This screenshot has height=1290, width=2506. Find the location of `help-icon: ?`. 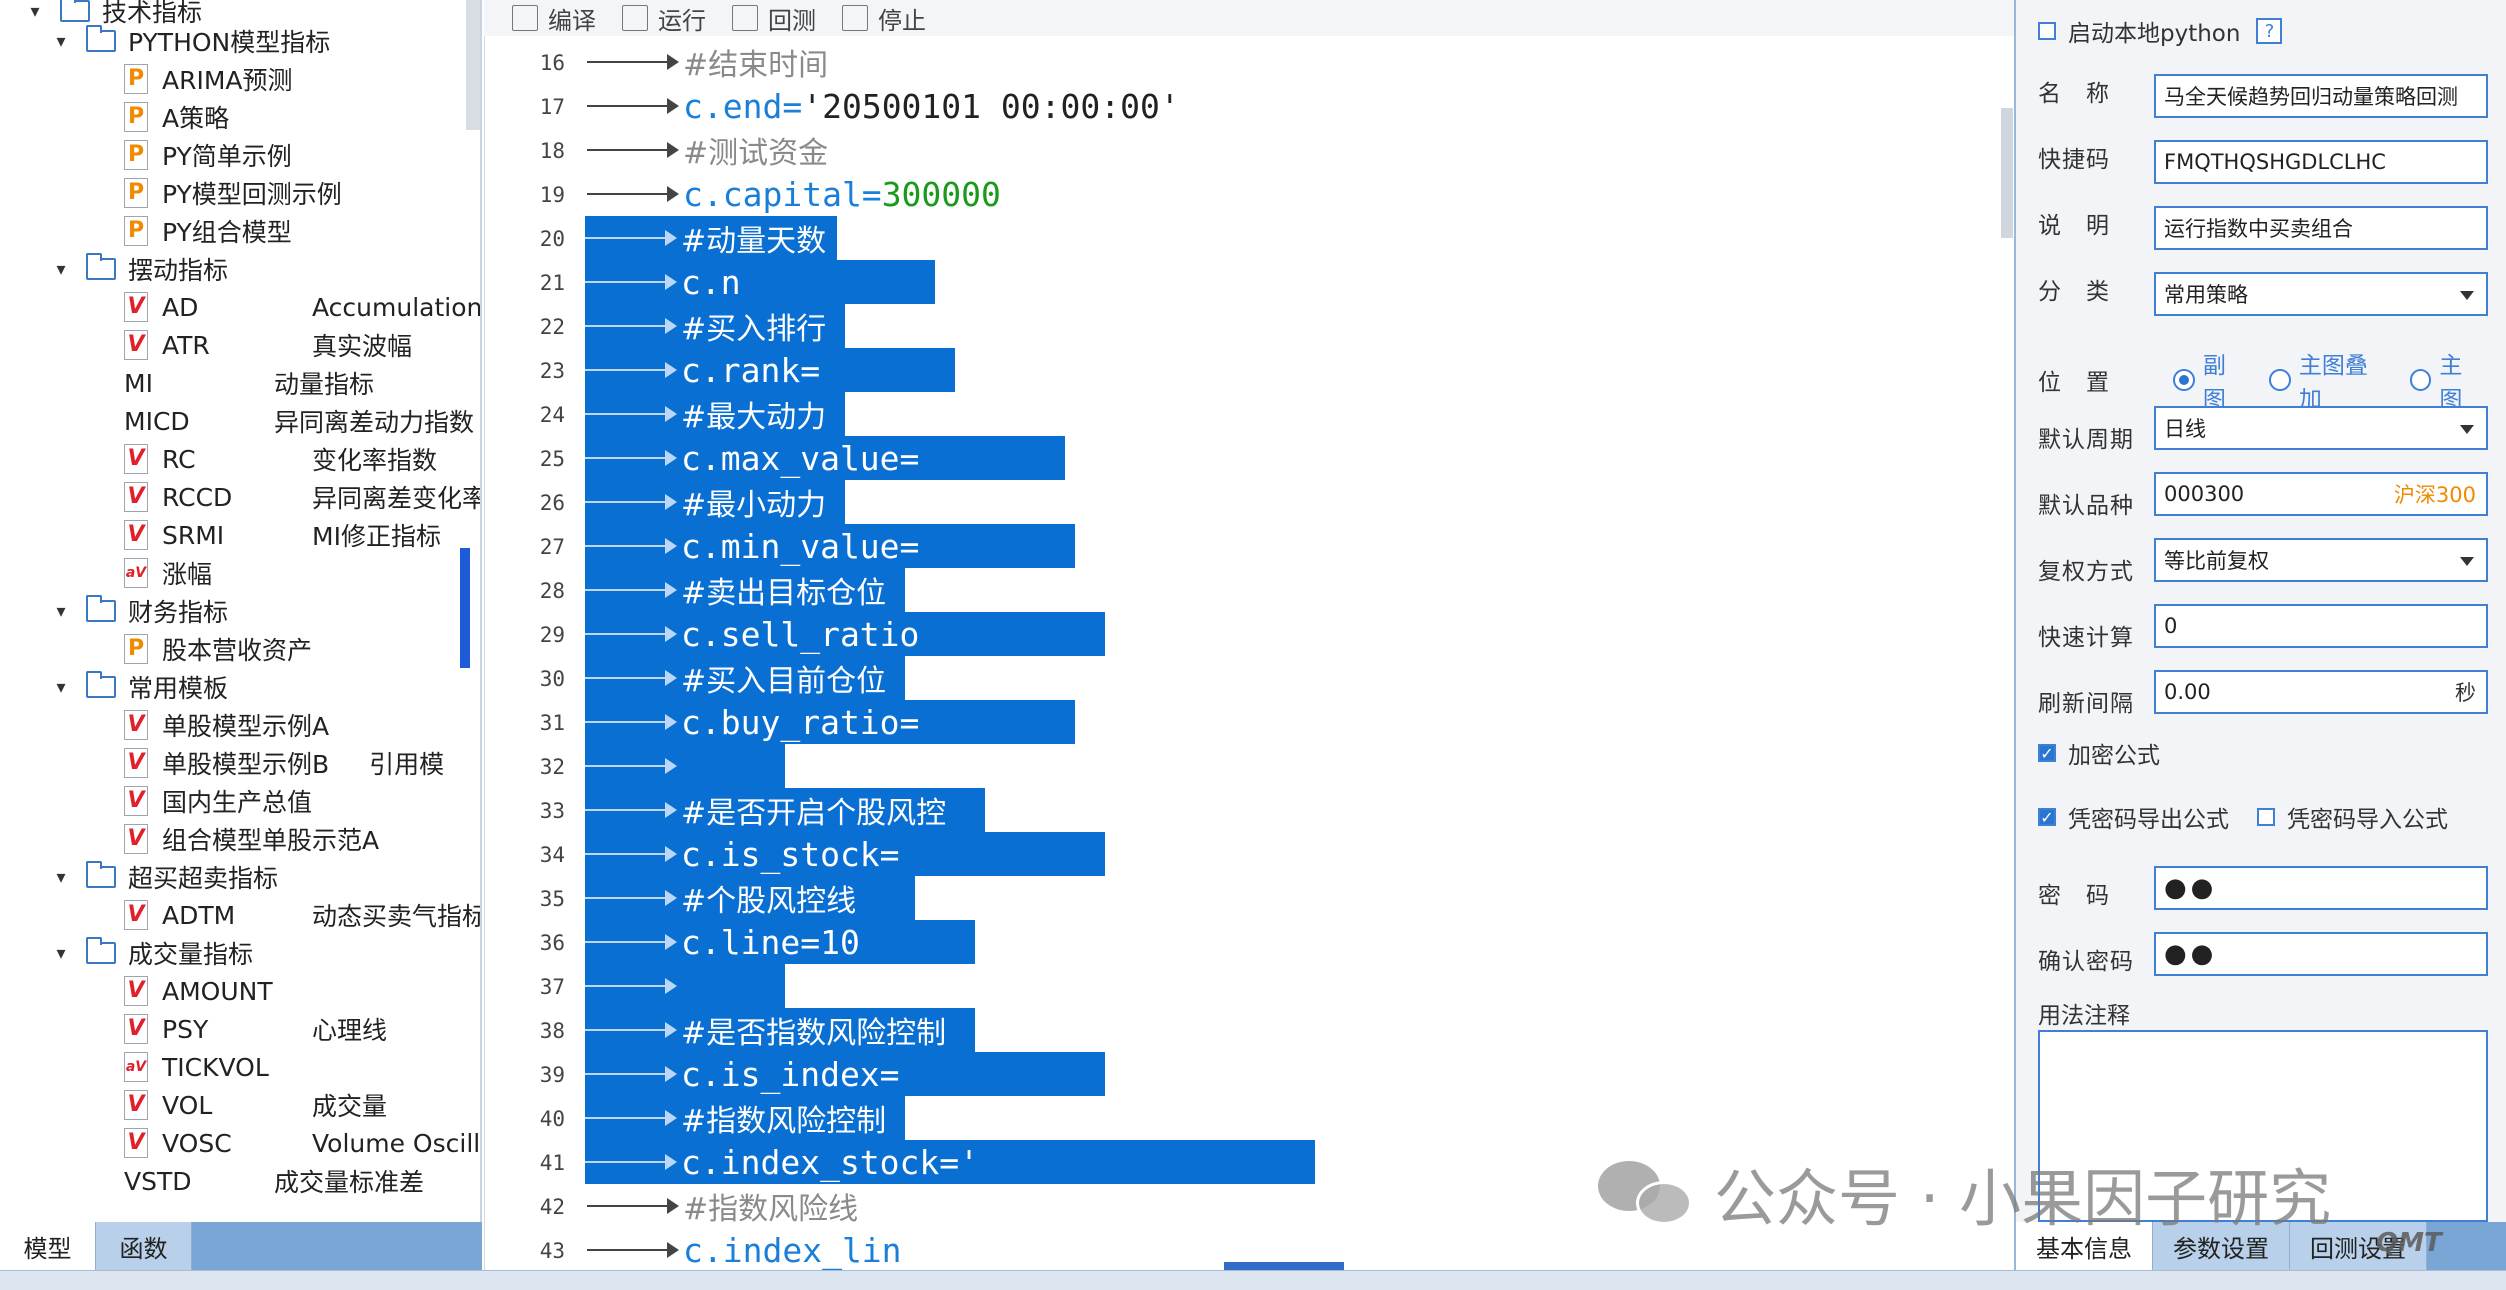

help-icon: ? is located at coordinates (2269, 31).